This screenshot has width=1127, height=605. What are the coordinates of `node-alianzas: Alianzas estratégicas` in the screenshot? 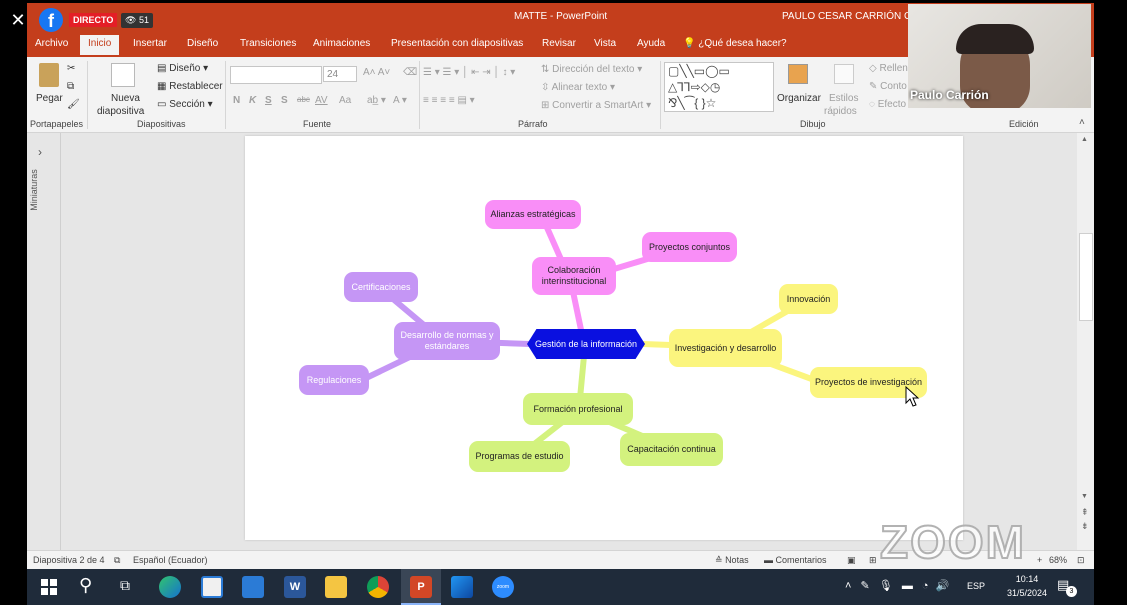 It's located at (533, 214).